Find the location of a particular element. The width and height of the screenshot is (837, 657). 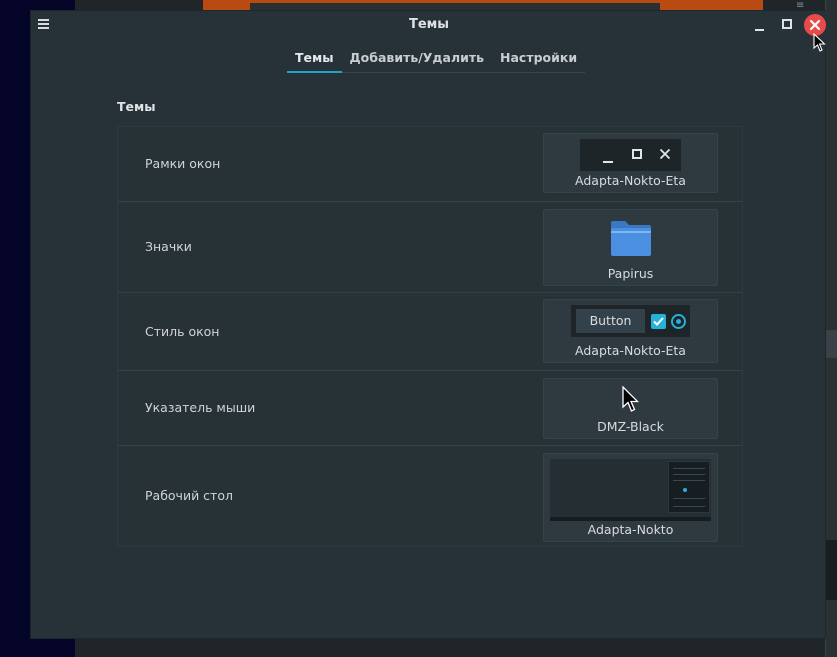

tab-add-remove: Добавить/Удалить is located at coordinates (417, 60).